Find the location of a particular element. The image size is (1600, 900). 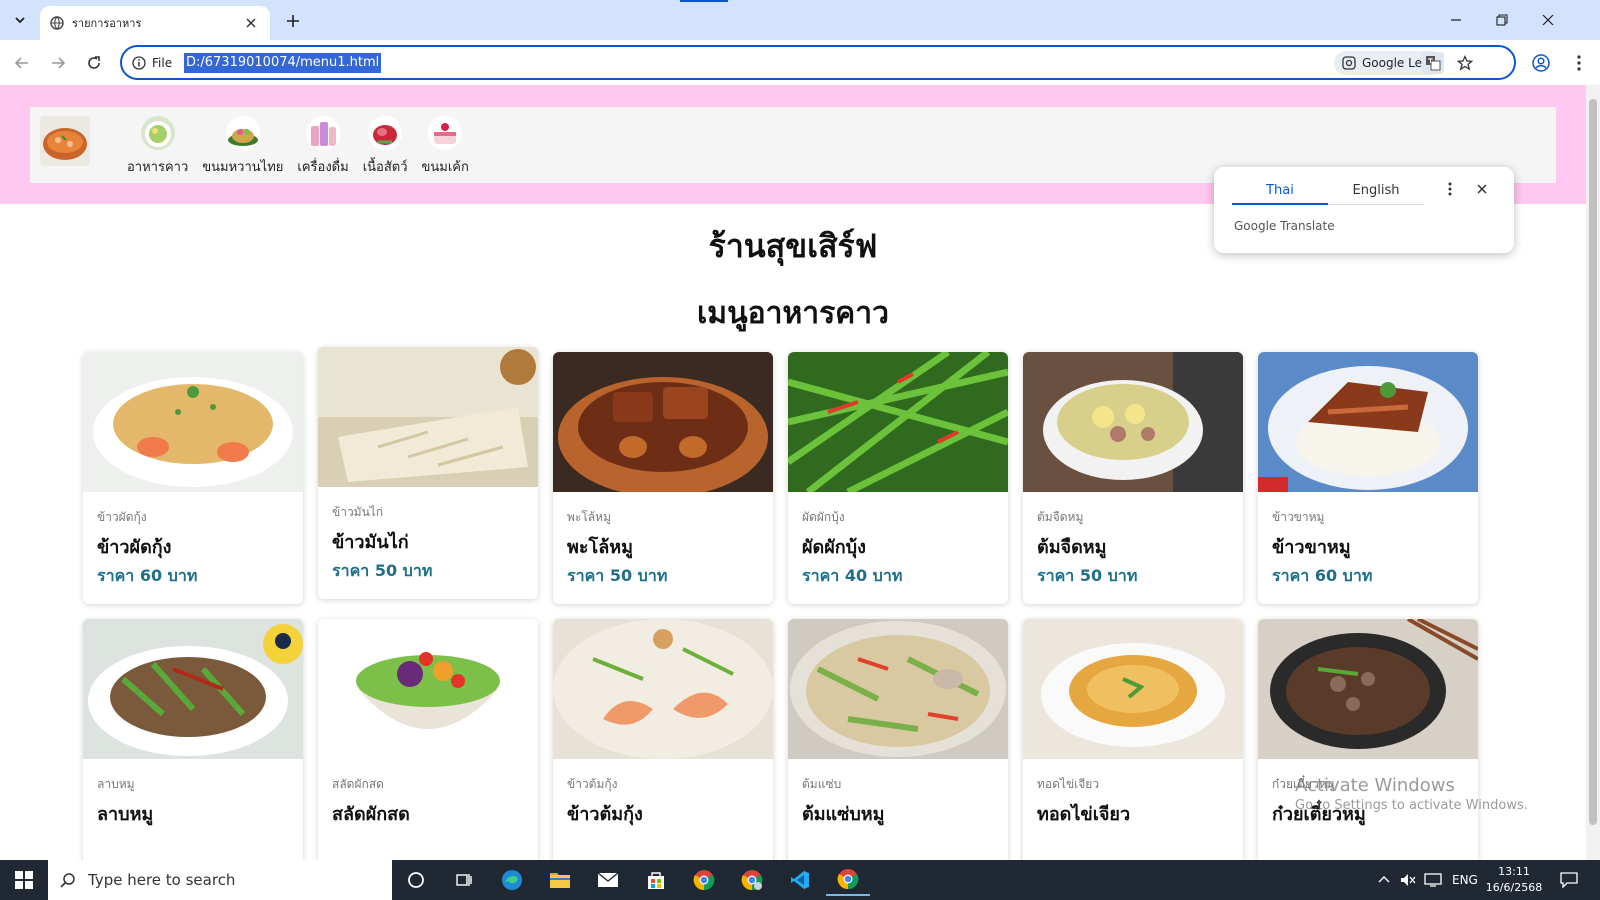

bookmark-button is located at coordinates (1465, 63).